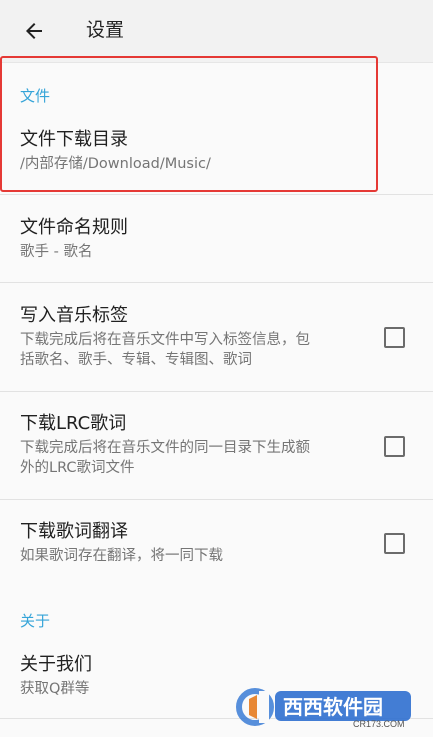 The height and width of the screenshot is (737, 433). I want to click on pref-write-tags-title: 写入音乐标签, so click(74, 315).